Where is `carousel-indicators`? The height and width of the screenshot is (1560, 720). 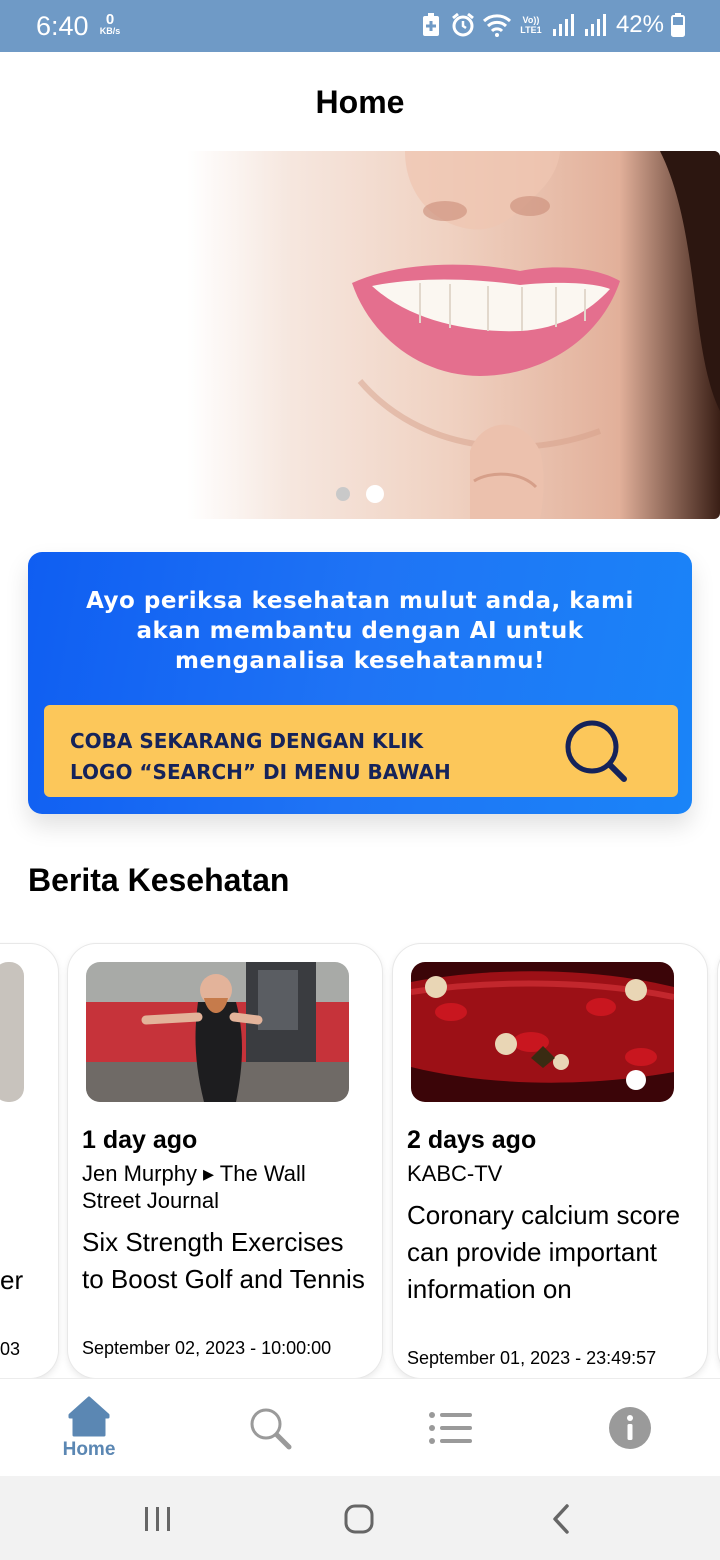
carousel-indicators is located at coordinates (360, 494).